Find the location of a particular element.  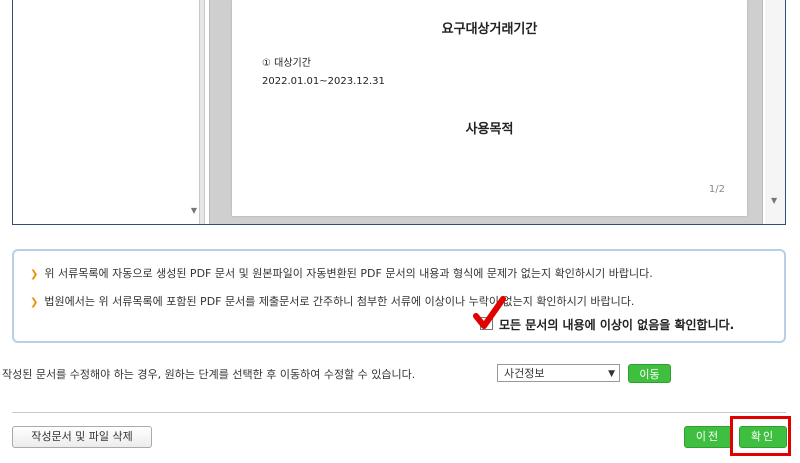

confirm-checkbox-label: 모든 문서의 내용에 이상이 없음을 확인합니다. is located at coordinates (616, 325).